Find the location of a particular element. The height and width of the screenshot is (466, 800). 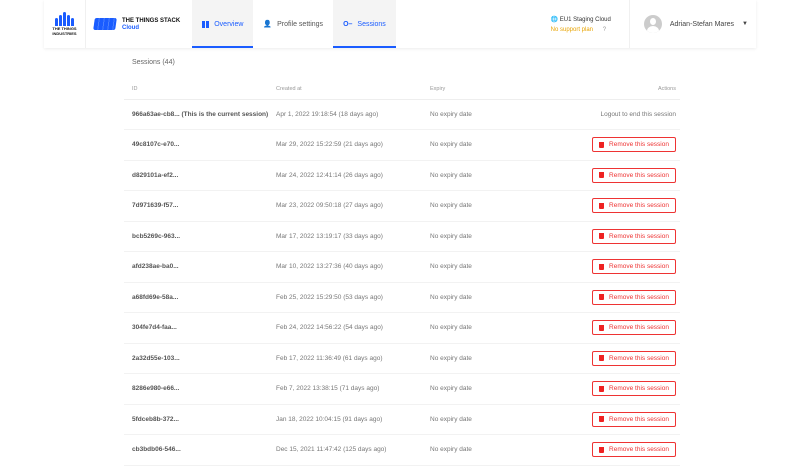

stack-logo-icon is located at coordinates (105, 24).